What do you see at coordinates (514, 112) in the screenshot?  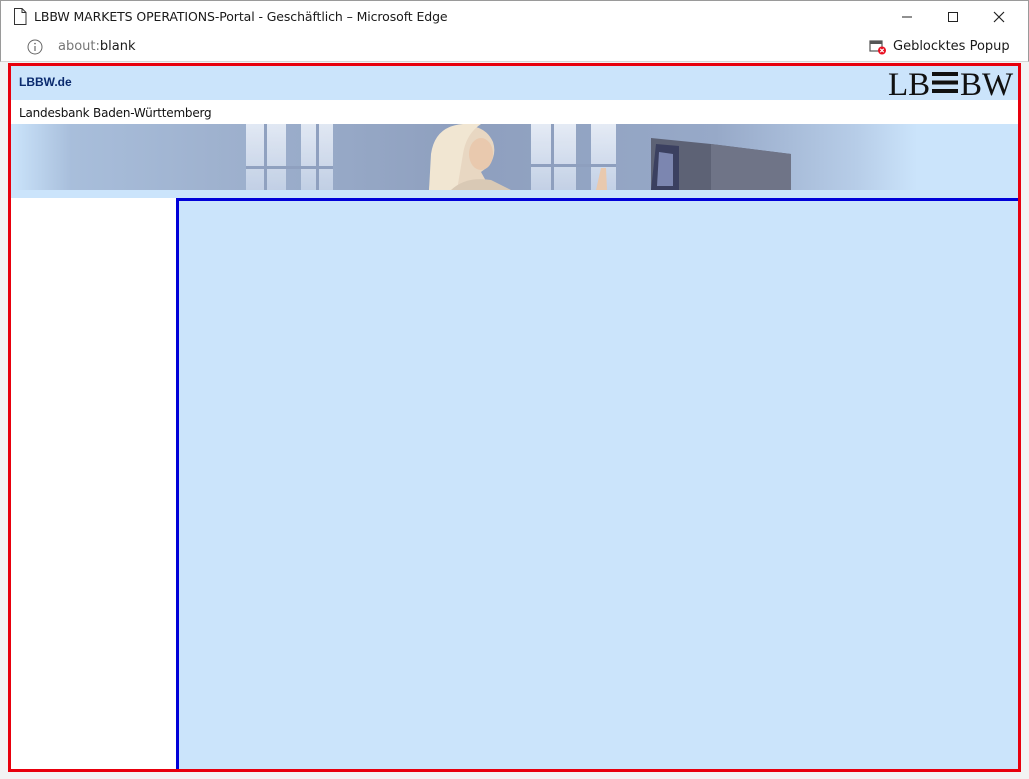 I see `bank-name-row: Landesbank Baden-Württemberg` at bounding box center [514, 112].